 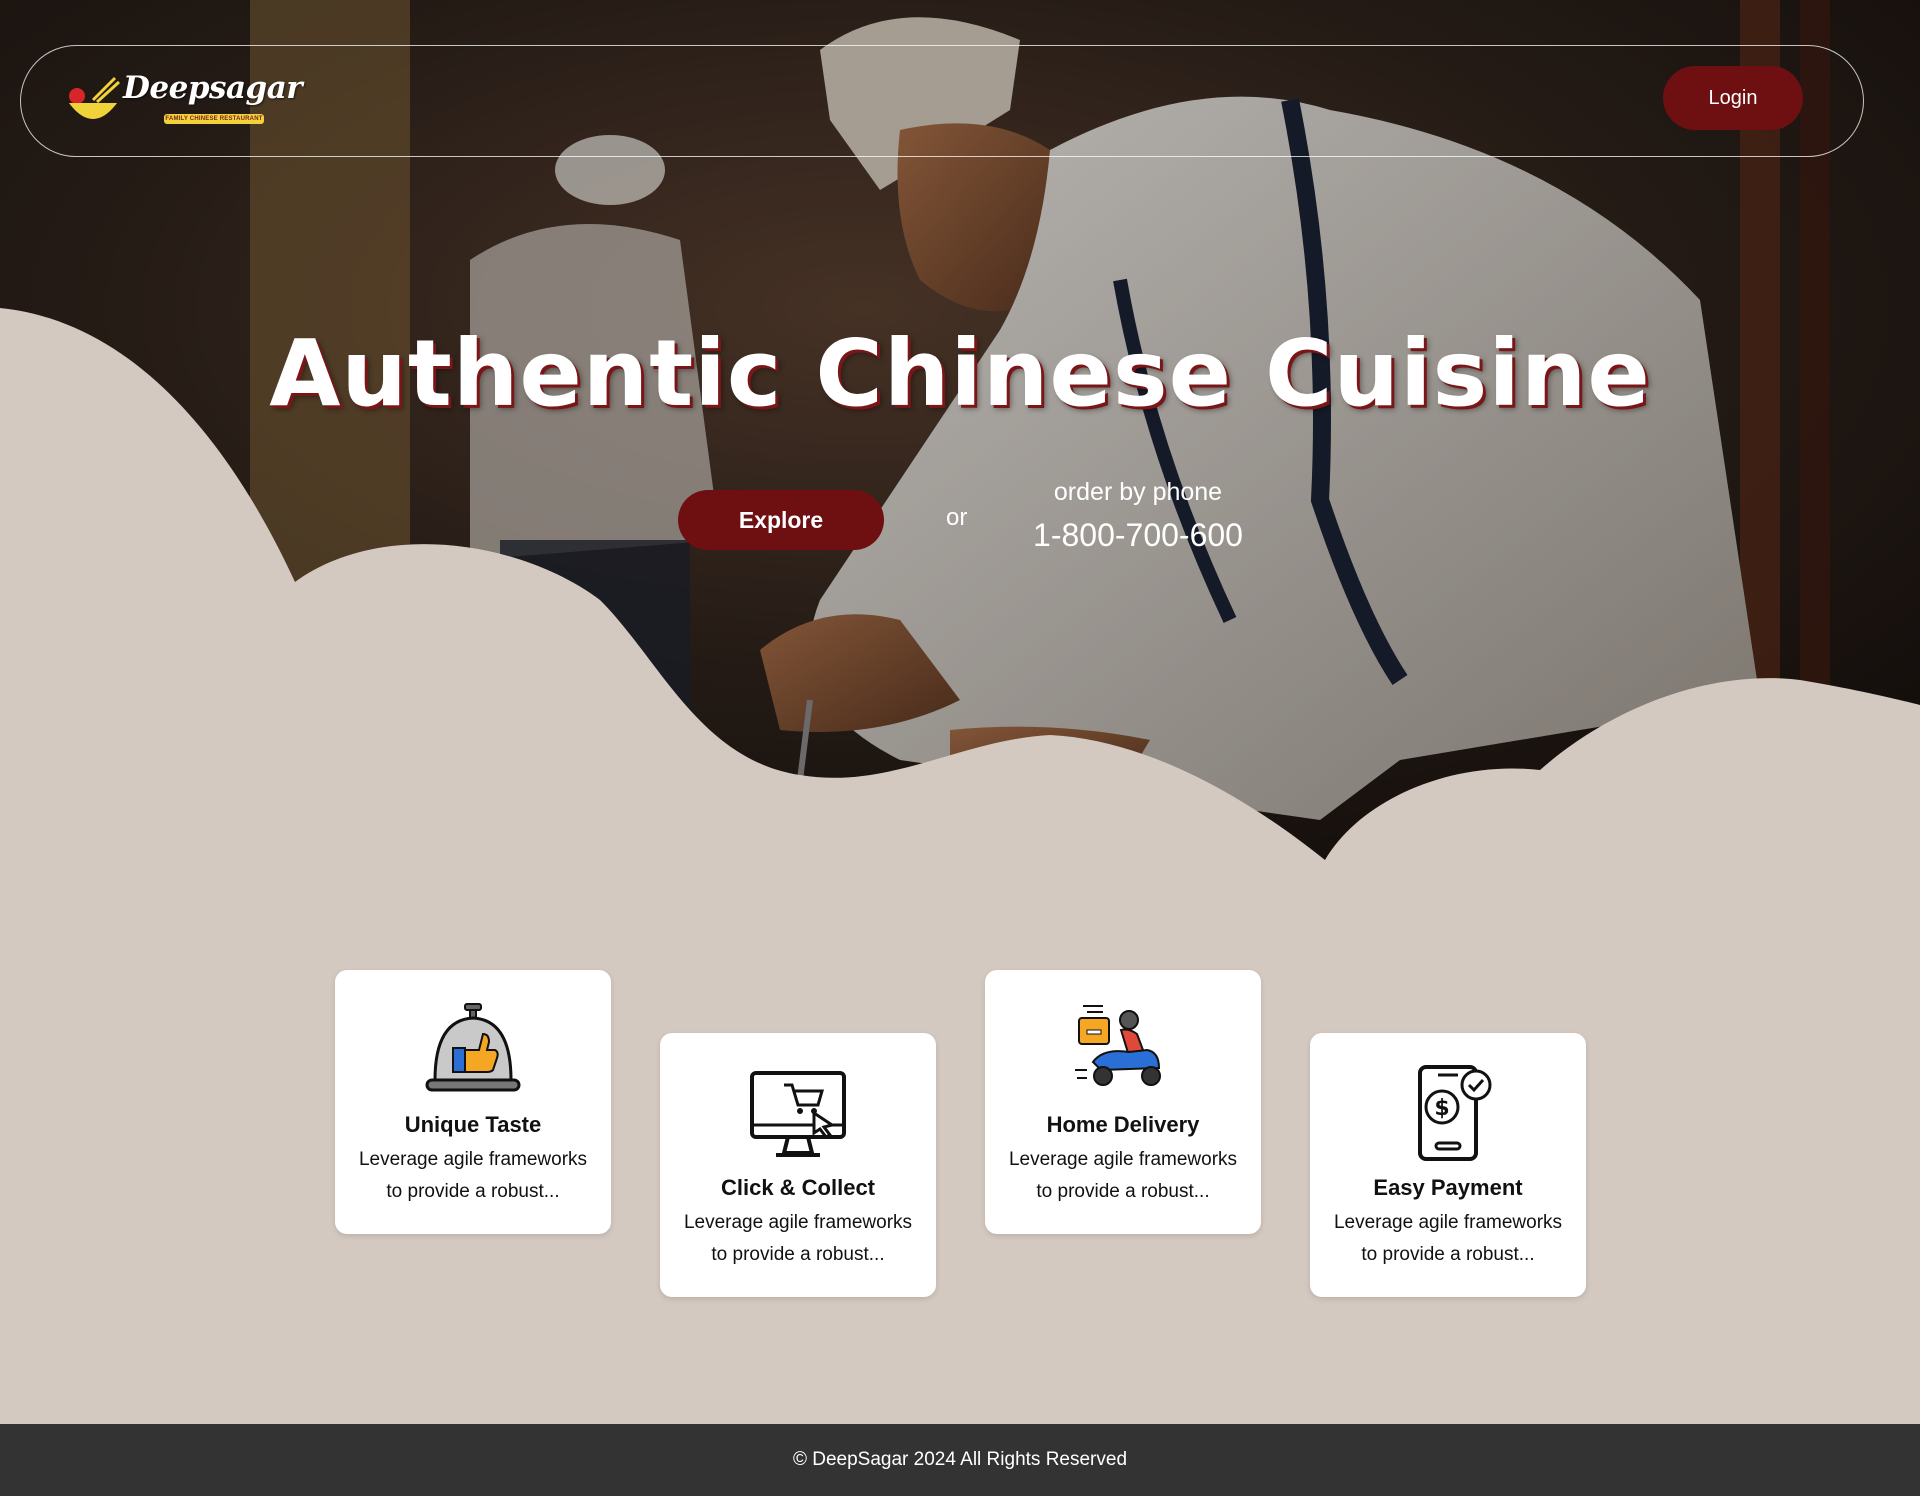 What do you see at coordinates (213, 88) in the screenshot?
I see `brand-name: Deepsagar` at bounding box center [213, 88].